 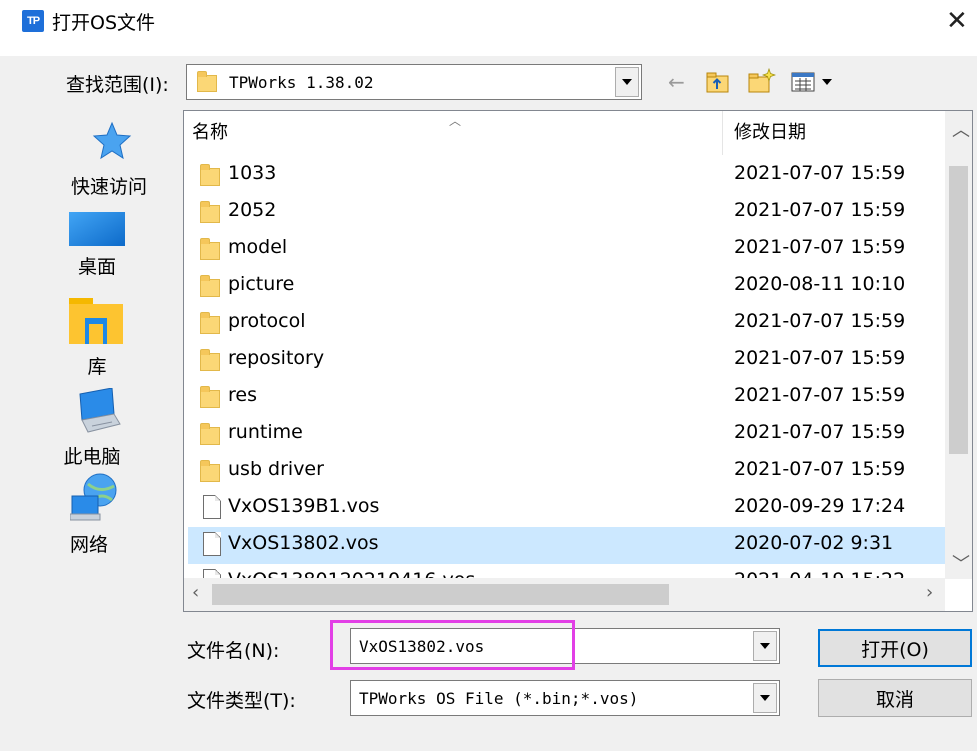 I want to click on scroll-up-icon: ︿, so click(x=961, y=129).